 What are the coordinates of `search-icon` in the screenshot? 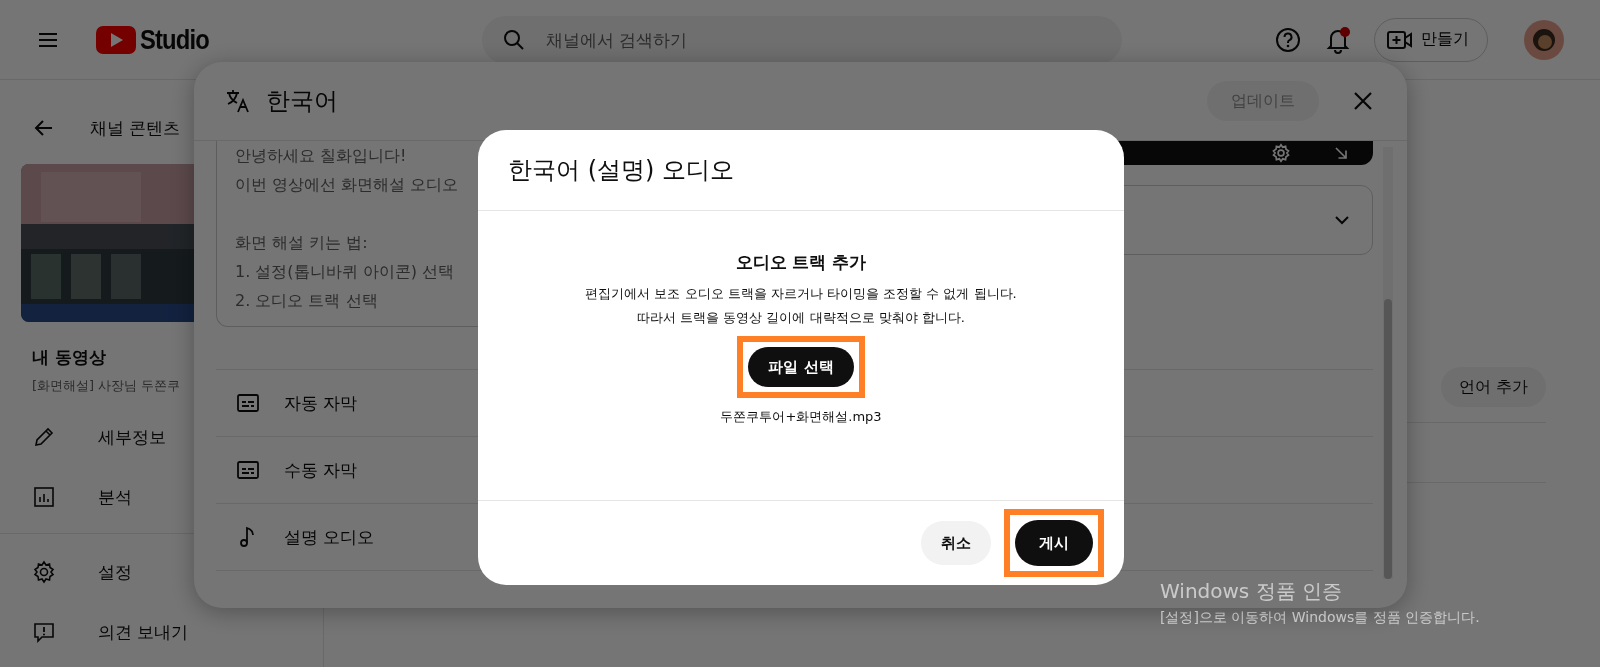 It's located at (514, 39).